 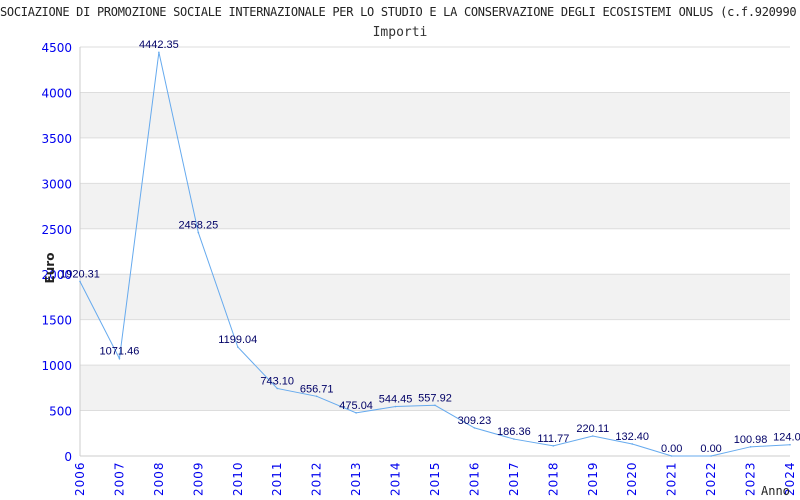 What do you see at coordinates (593, 478) in the screenshot?
I see `x-tick-label: 2019` at bounding box center [593, 478].